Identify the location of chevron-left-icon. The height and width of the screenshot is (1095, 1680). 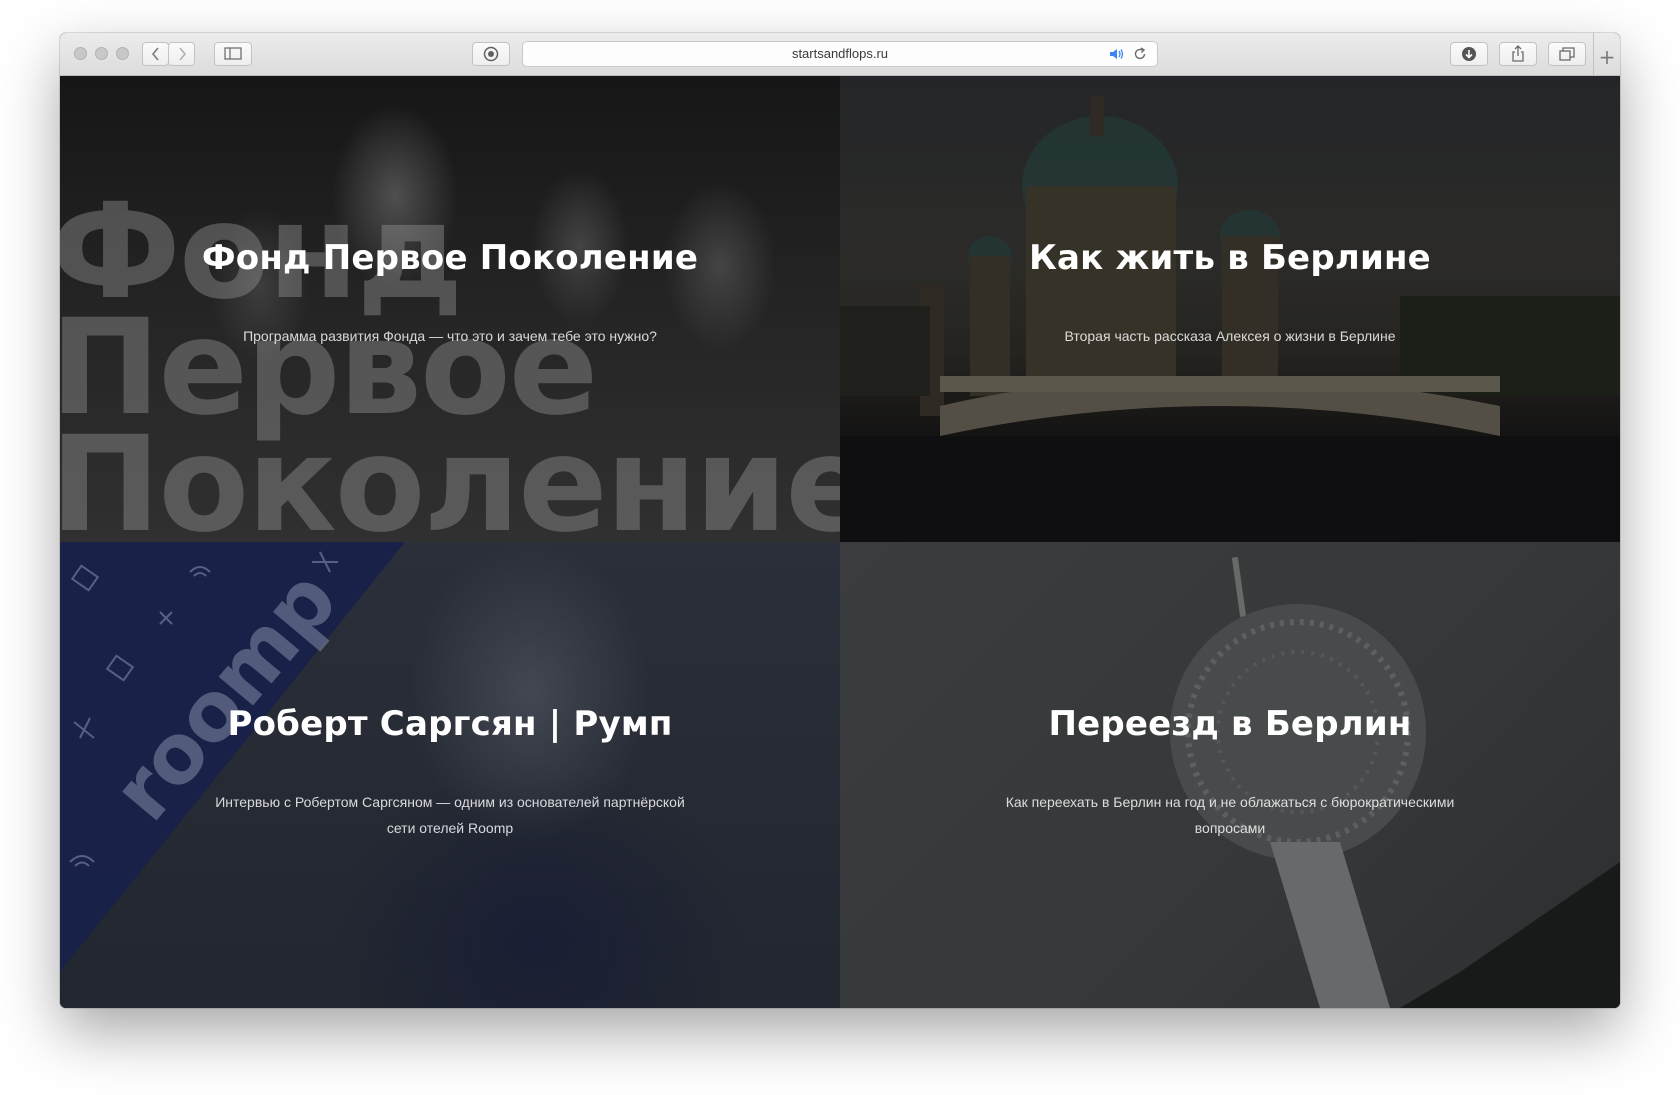
(156, 56).